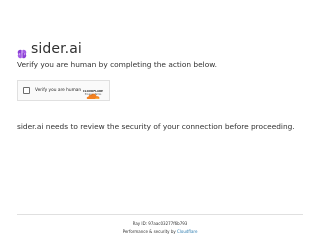 The width and height of the screenshot is (320, 240). I want to click on site-heading: sider.ai, so click(49, 50).